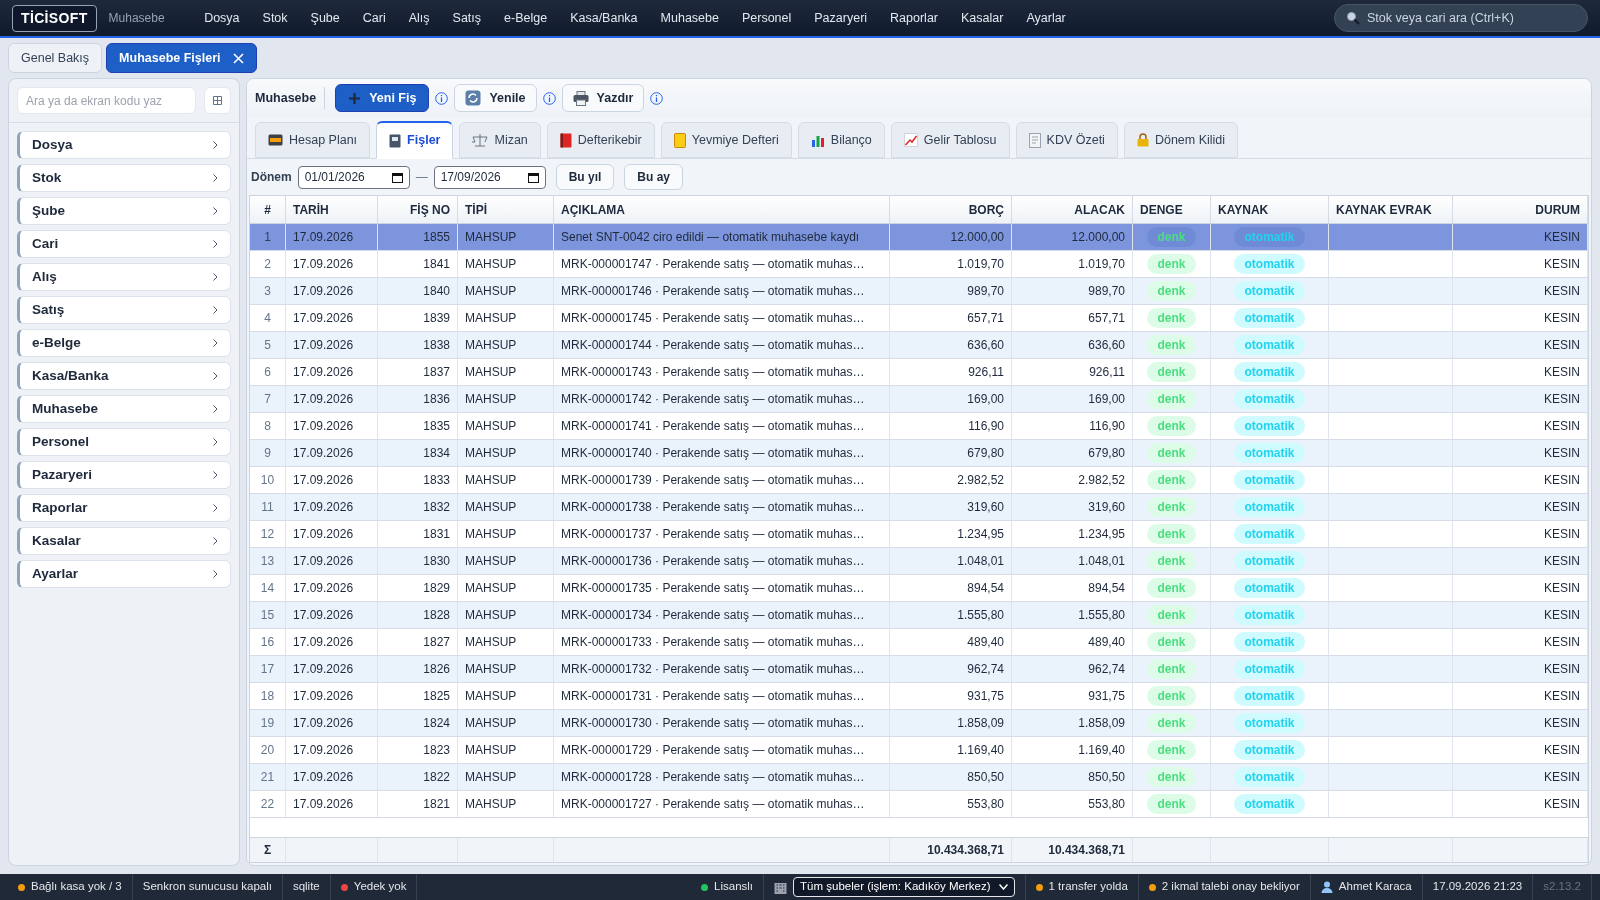  What do you see at coordinates (275, 18) in the screenshot?
I see `menu-item: Stok` at bounding box center [275, 18].